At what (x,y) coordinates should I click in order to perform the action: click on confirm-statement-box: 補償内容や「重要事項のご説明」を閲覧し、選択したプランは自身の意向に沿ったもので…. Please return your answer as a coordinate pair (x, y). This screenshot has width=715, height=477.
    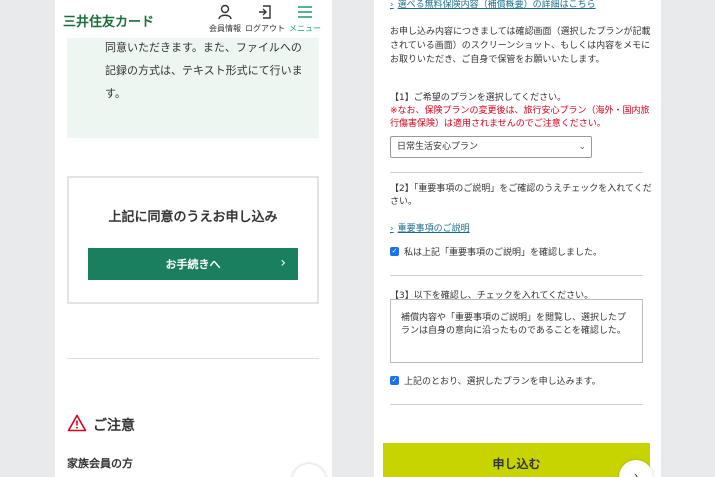
    Looking at the image, I should click on (516, 331).